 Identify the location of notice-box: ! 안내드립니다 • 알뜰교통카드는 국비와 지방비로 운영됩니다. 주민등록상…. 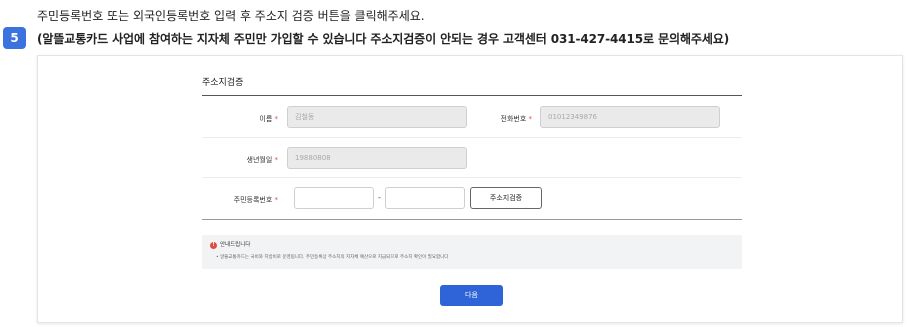
(472, 252).